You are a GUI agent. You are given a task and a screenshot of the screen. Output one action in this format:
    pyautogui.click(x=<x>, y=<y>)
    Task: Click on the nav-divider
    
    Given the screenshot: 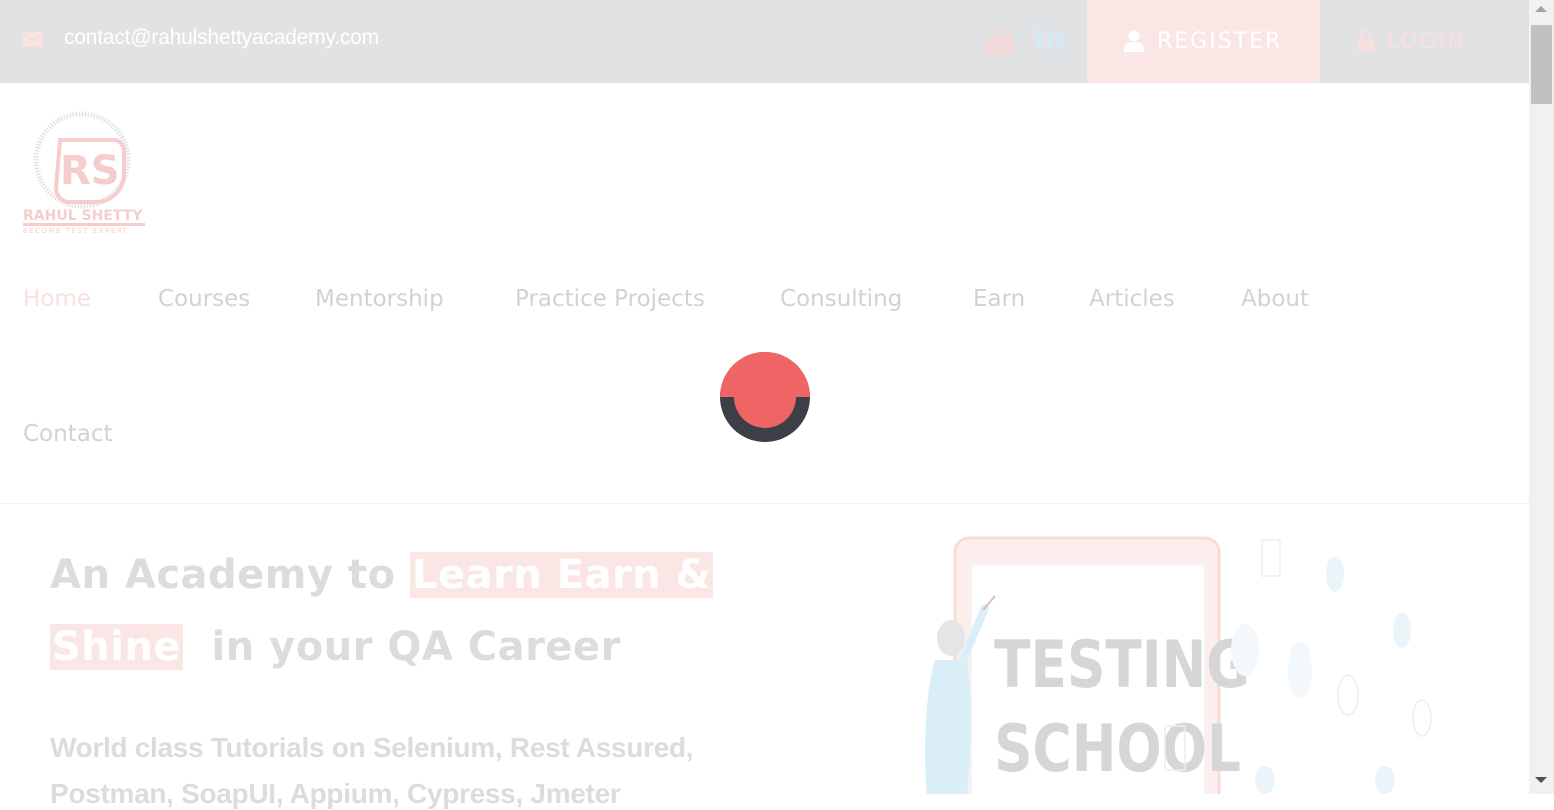 What is the action you would take?
    pyautogui.click(x=764, y=503)
    